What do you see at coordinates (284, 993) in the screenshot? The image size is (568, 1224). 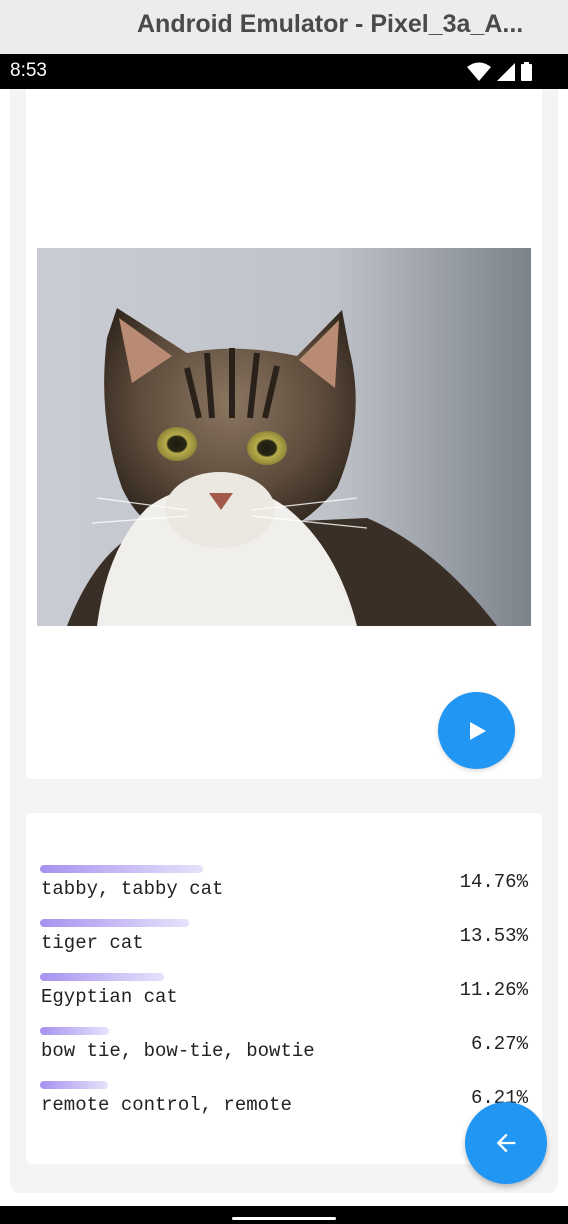 I see `prediction-row: Egyptian cat 11.26%` at bounding box center [284, 993].